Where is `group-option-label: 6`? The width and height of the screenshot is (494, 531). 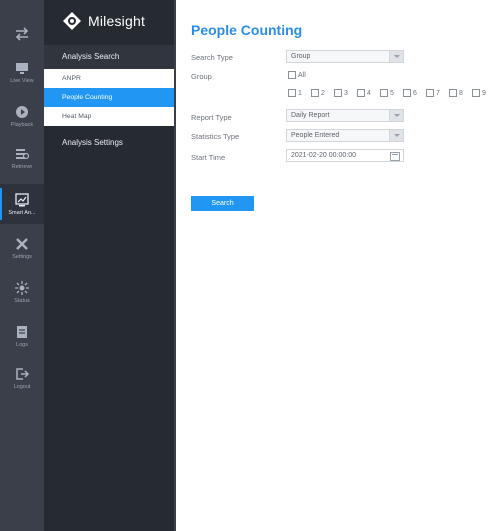
group-option-label: 6 is located at coordinates (415, 93).